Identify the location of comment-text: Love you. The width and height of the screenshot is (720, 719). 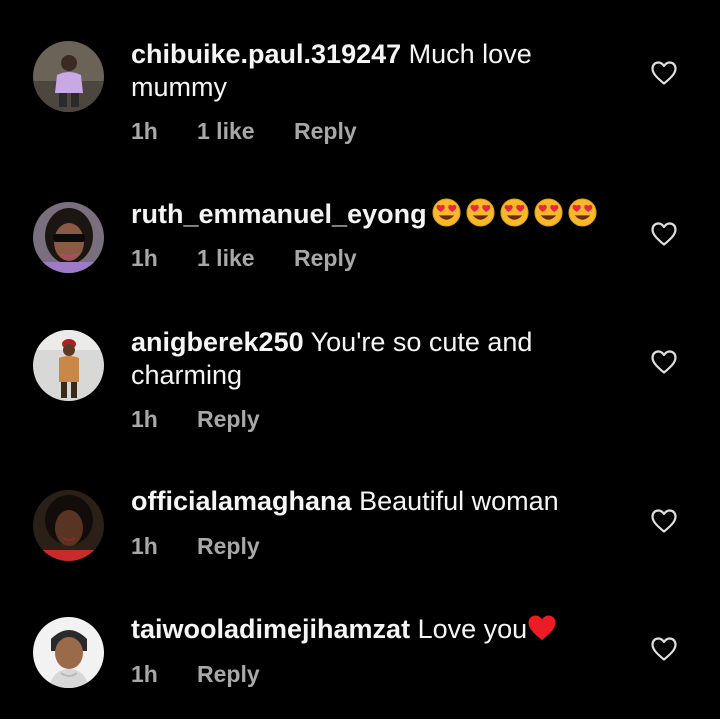
(472, 629).